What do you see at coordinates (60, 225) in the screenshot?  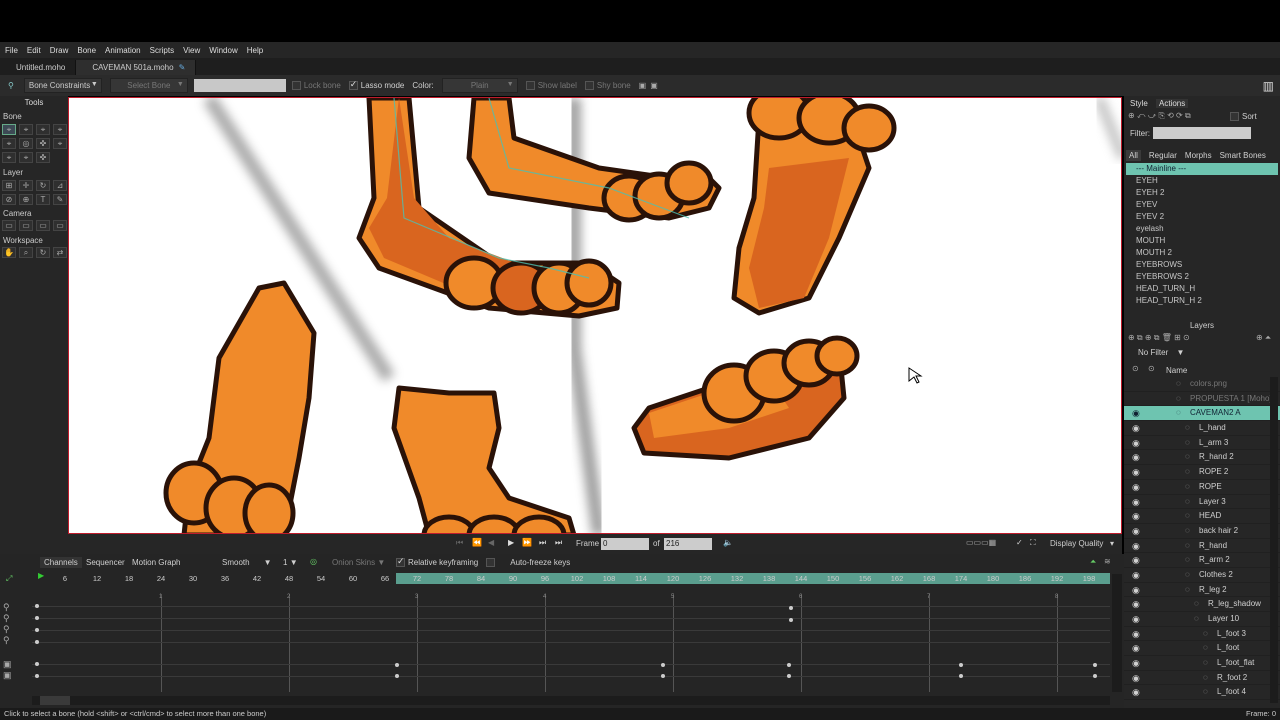 I see `pan-tilt-camera-tool-icon: ▭` at bounding box center [60, 225].